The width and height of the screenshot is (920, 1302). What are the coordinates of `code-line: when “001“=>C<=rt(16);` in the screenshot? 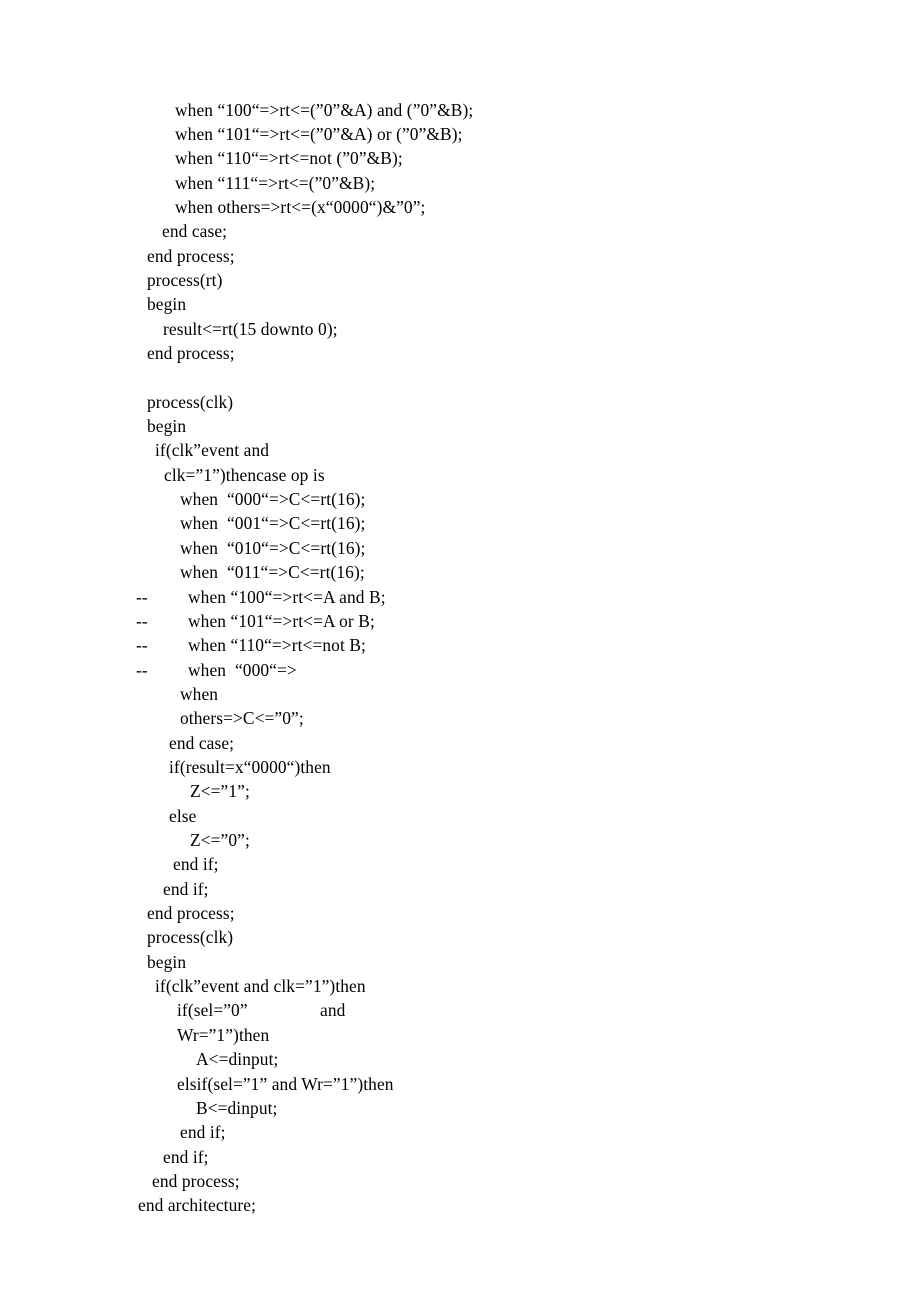 It's located at (460, 523).